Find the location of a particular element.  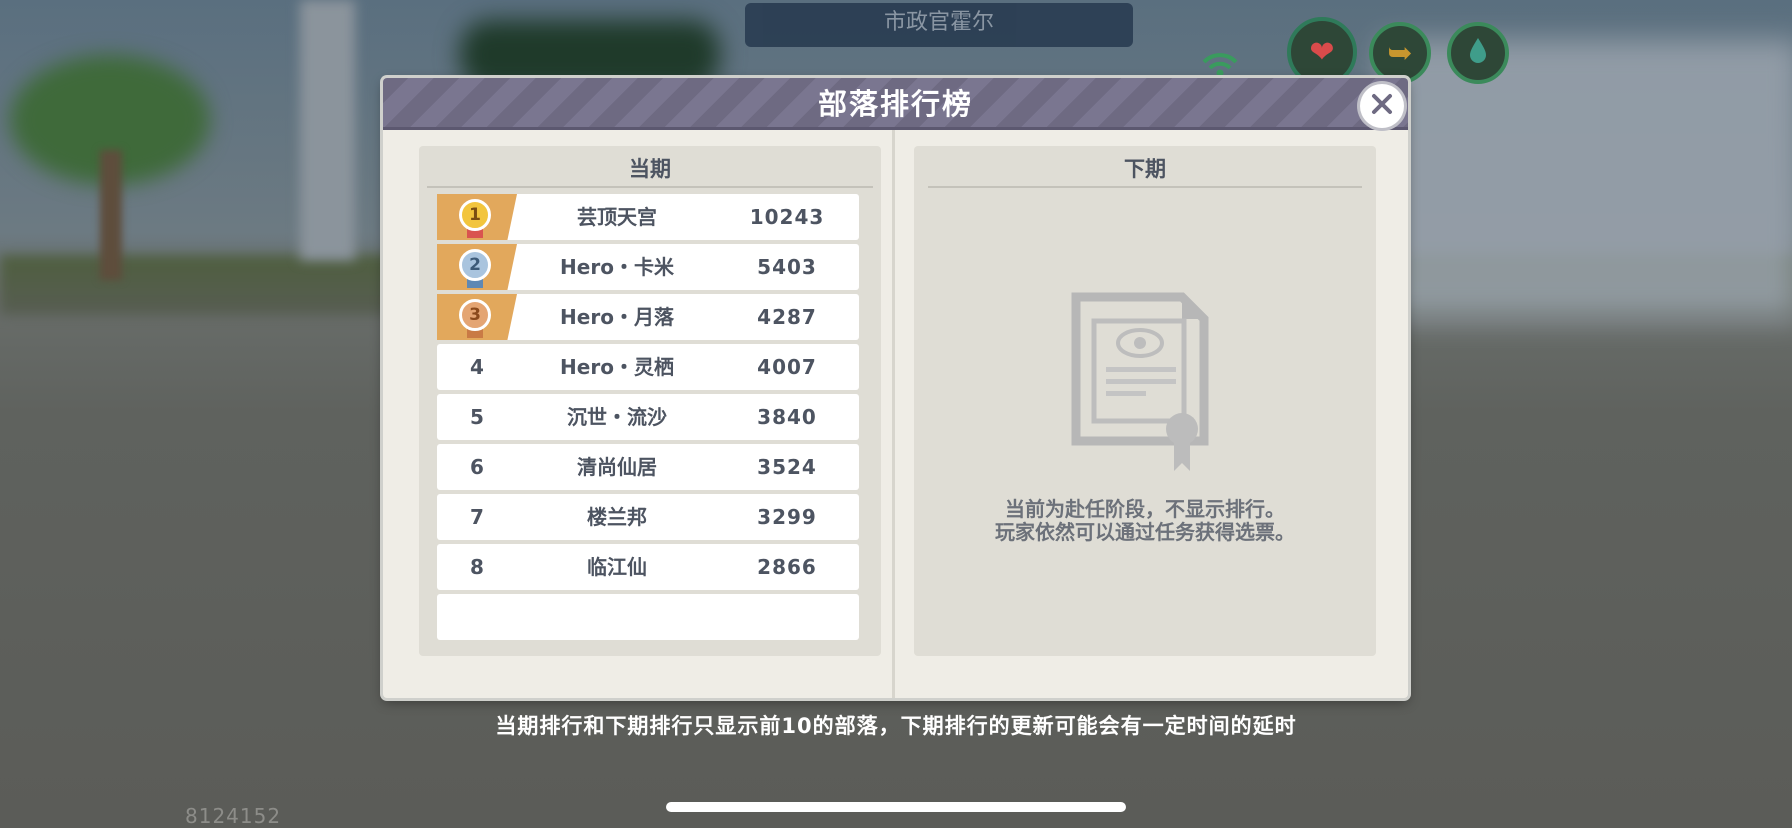

ranking-row: 7 楼兰邦 3299 is located at coordinates (648, 517).